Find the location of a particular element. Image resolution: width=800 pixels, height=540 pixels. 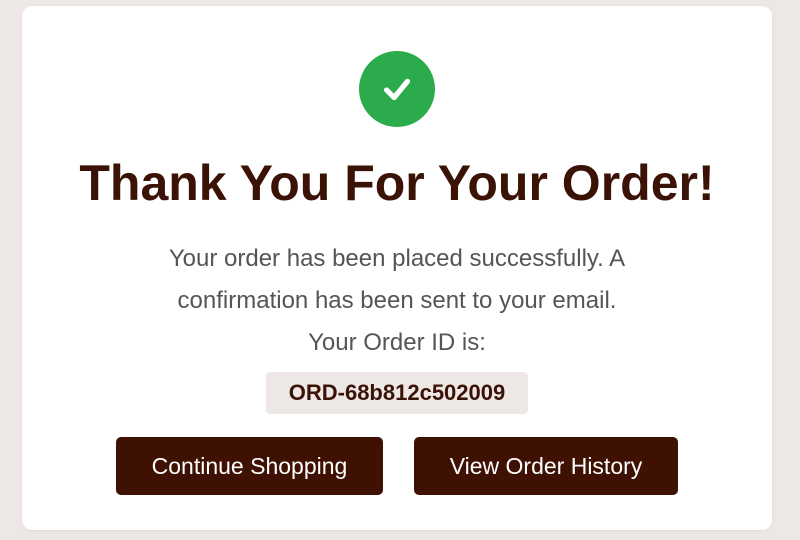

page-title: Thank You For Your Order! is located at coordinates (397, 183).